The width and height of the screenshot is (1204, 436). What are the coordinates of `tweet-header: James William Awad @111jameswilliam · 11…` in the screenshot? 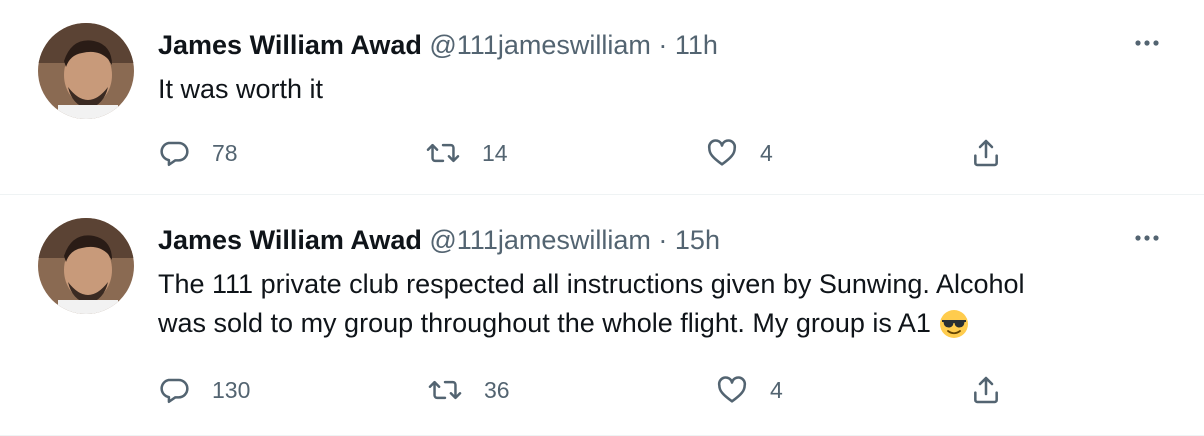 It's located at (438, 45).